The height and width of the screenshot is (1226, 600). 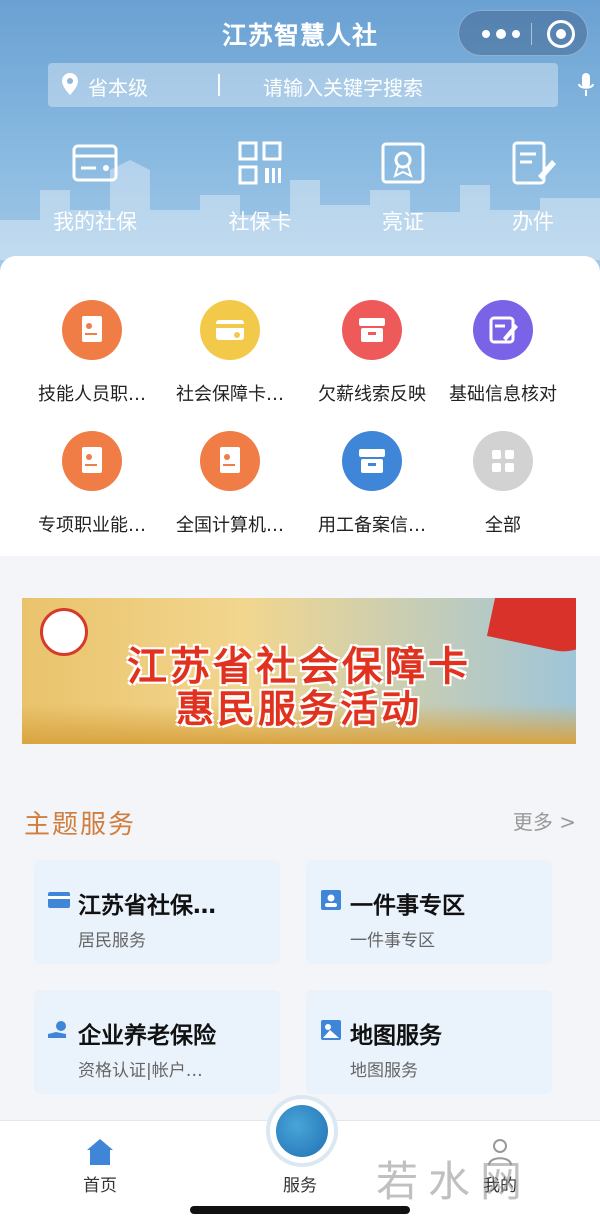 What do you see at coordinates (147, 1036) in the screenshot?
I see `card-title: 企业养老保险` at bounding box center [147, 1036].